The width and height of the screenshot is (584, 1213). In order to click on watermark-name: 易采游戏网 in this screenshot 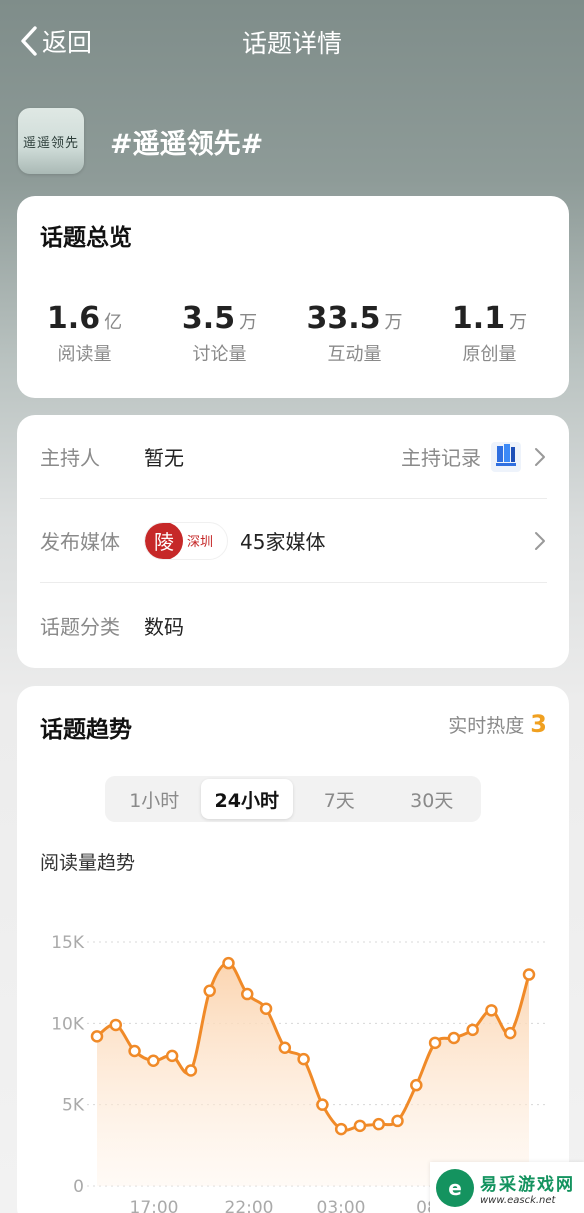, I will do `click(527, 1184)`.